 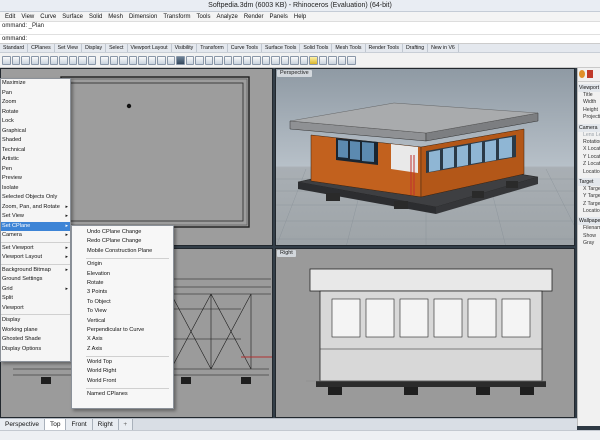 What do you see at coordinates (122, 394) in the screenshot?
I see `submenu-named-cplanes: Named CPlanes` at bounding box center [122, 394].